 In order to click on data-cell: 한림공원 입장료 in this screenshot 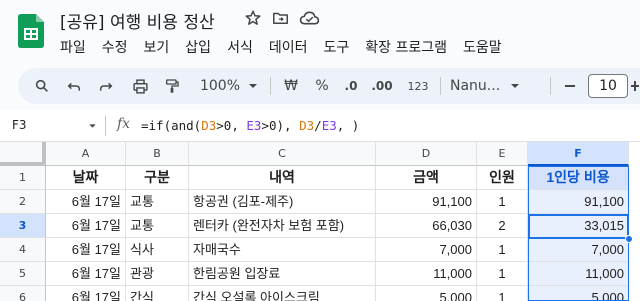, I will do `click(282, 274)`.